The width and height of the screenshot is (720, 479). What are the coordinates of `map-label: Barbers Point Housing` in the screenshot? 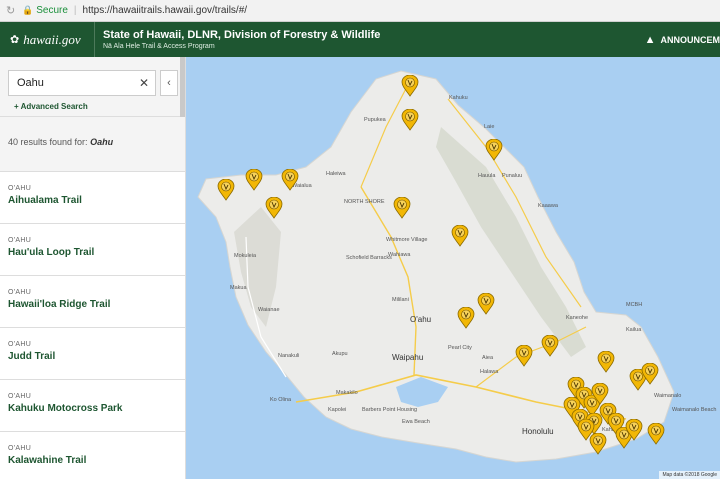 It's located at (390, 410).